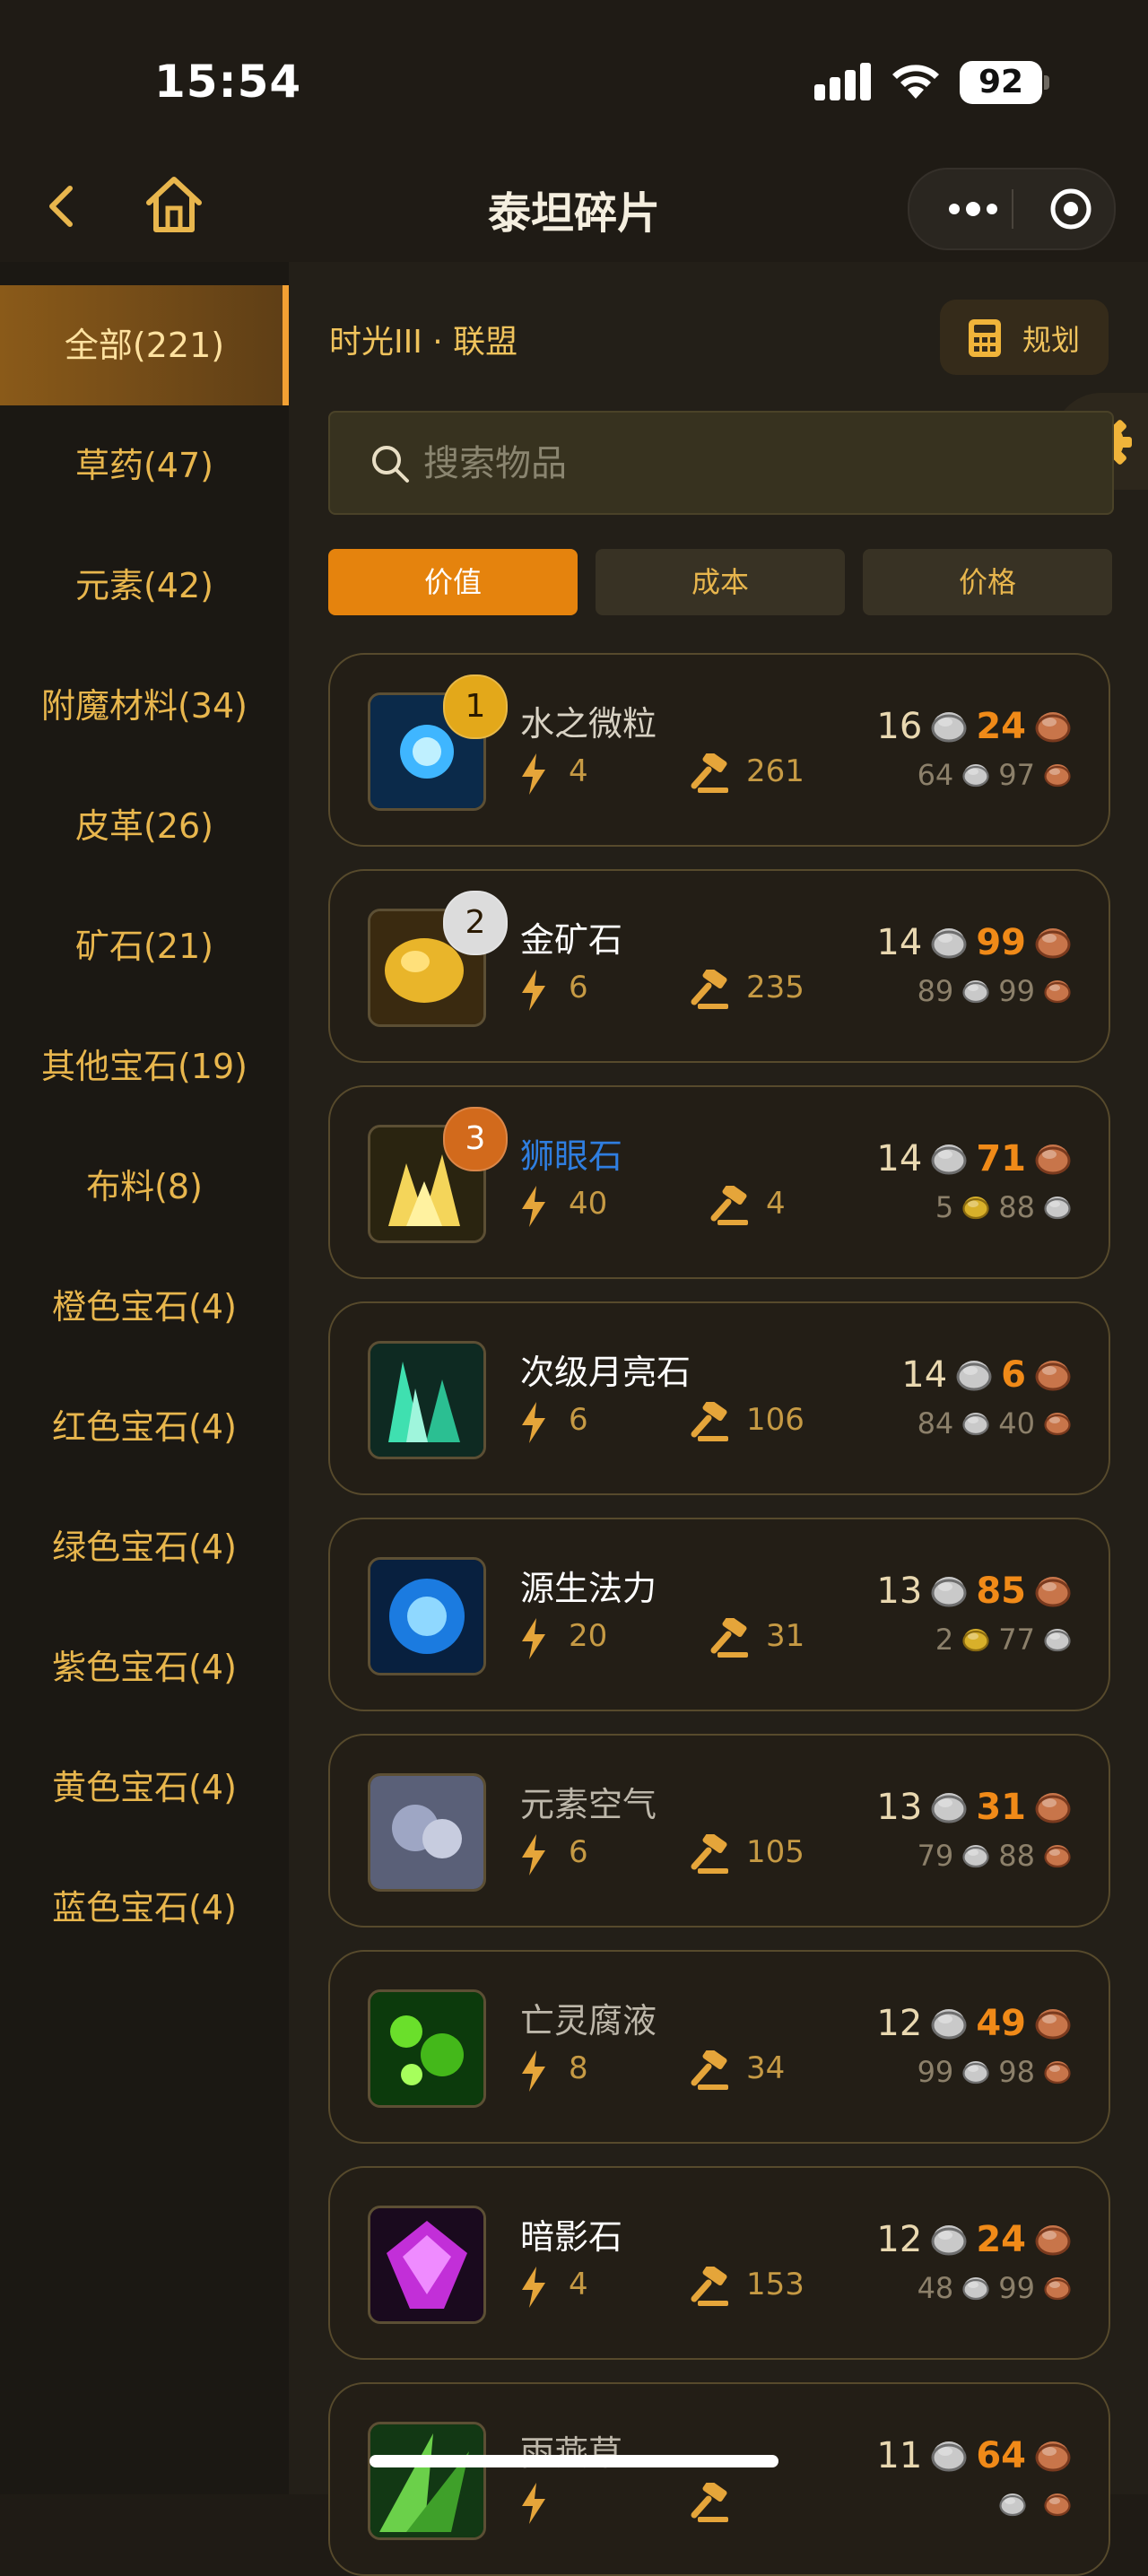 This screenshot has width=1148, height=2576. Describe the element at coordinates (1016, 1423) in the screenshot. I see `sub-price-b: 40` at that location.